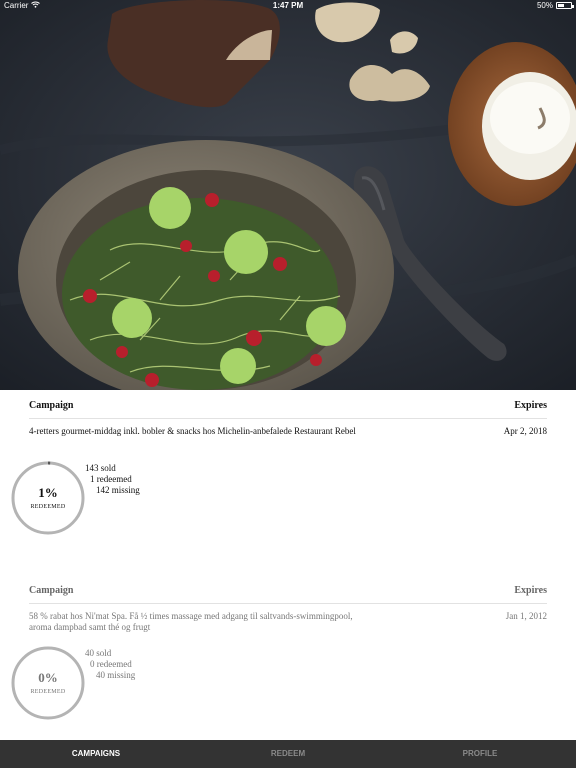  What do you see at coordinates (96, 754) in the screenshot?
I see `tab-campaigns: CAMPAIGNS` at bounding box center [96, 754].